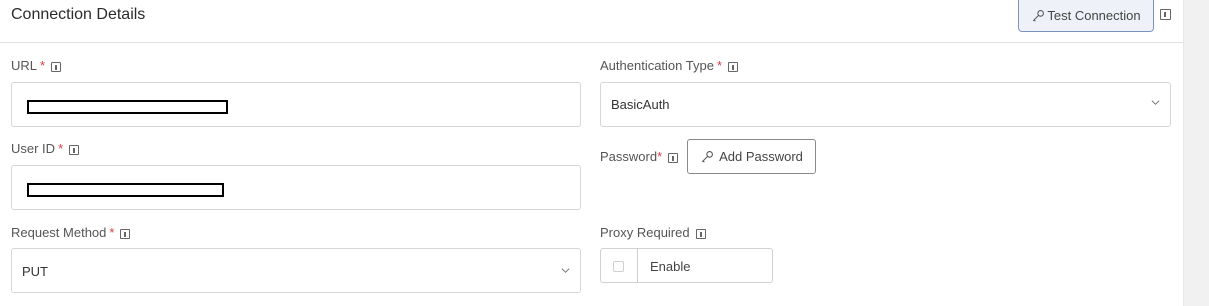 The width and height of the screenshot is (1209, 306). Describe the element at coordinates (35, 271) in the screenshot. I see `request-method-value: PUT` at that location.